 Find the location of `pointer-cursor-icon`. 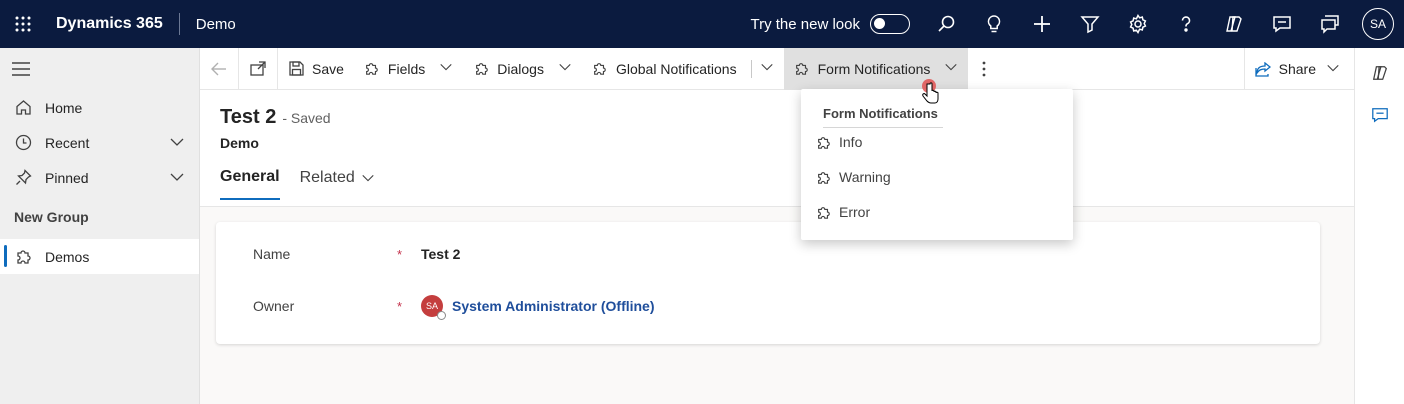

pointer-cursor-icon is located at coordinates (930, 93).